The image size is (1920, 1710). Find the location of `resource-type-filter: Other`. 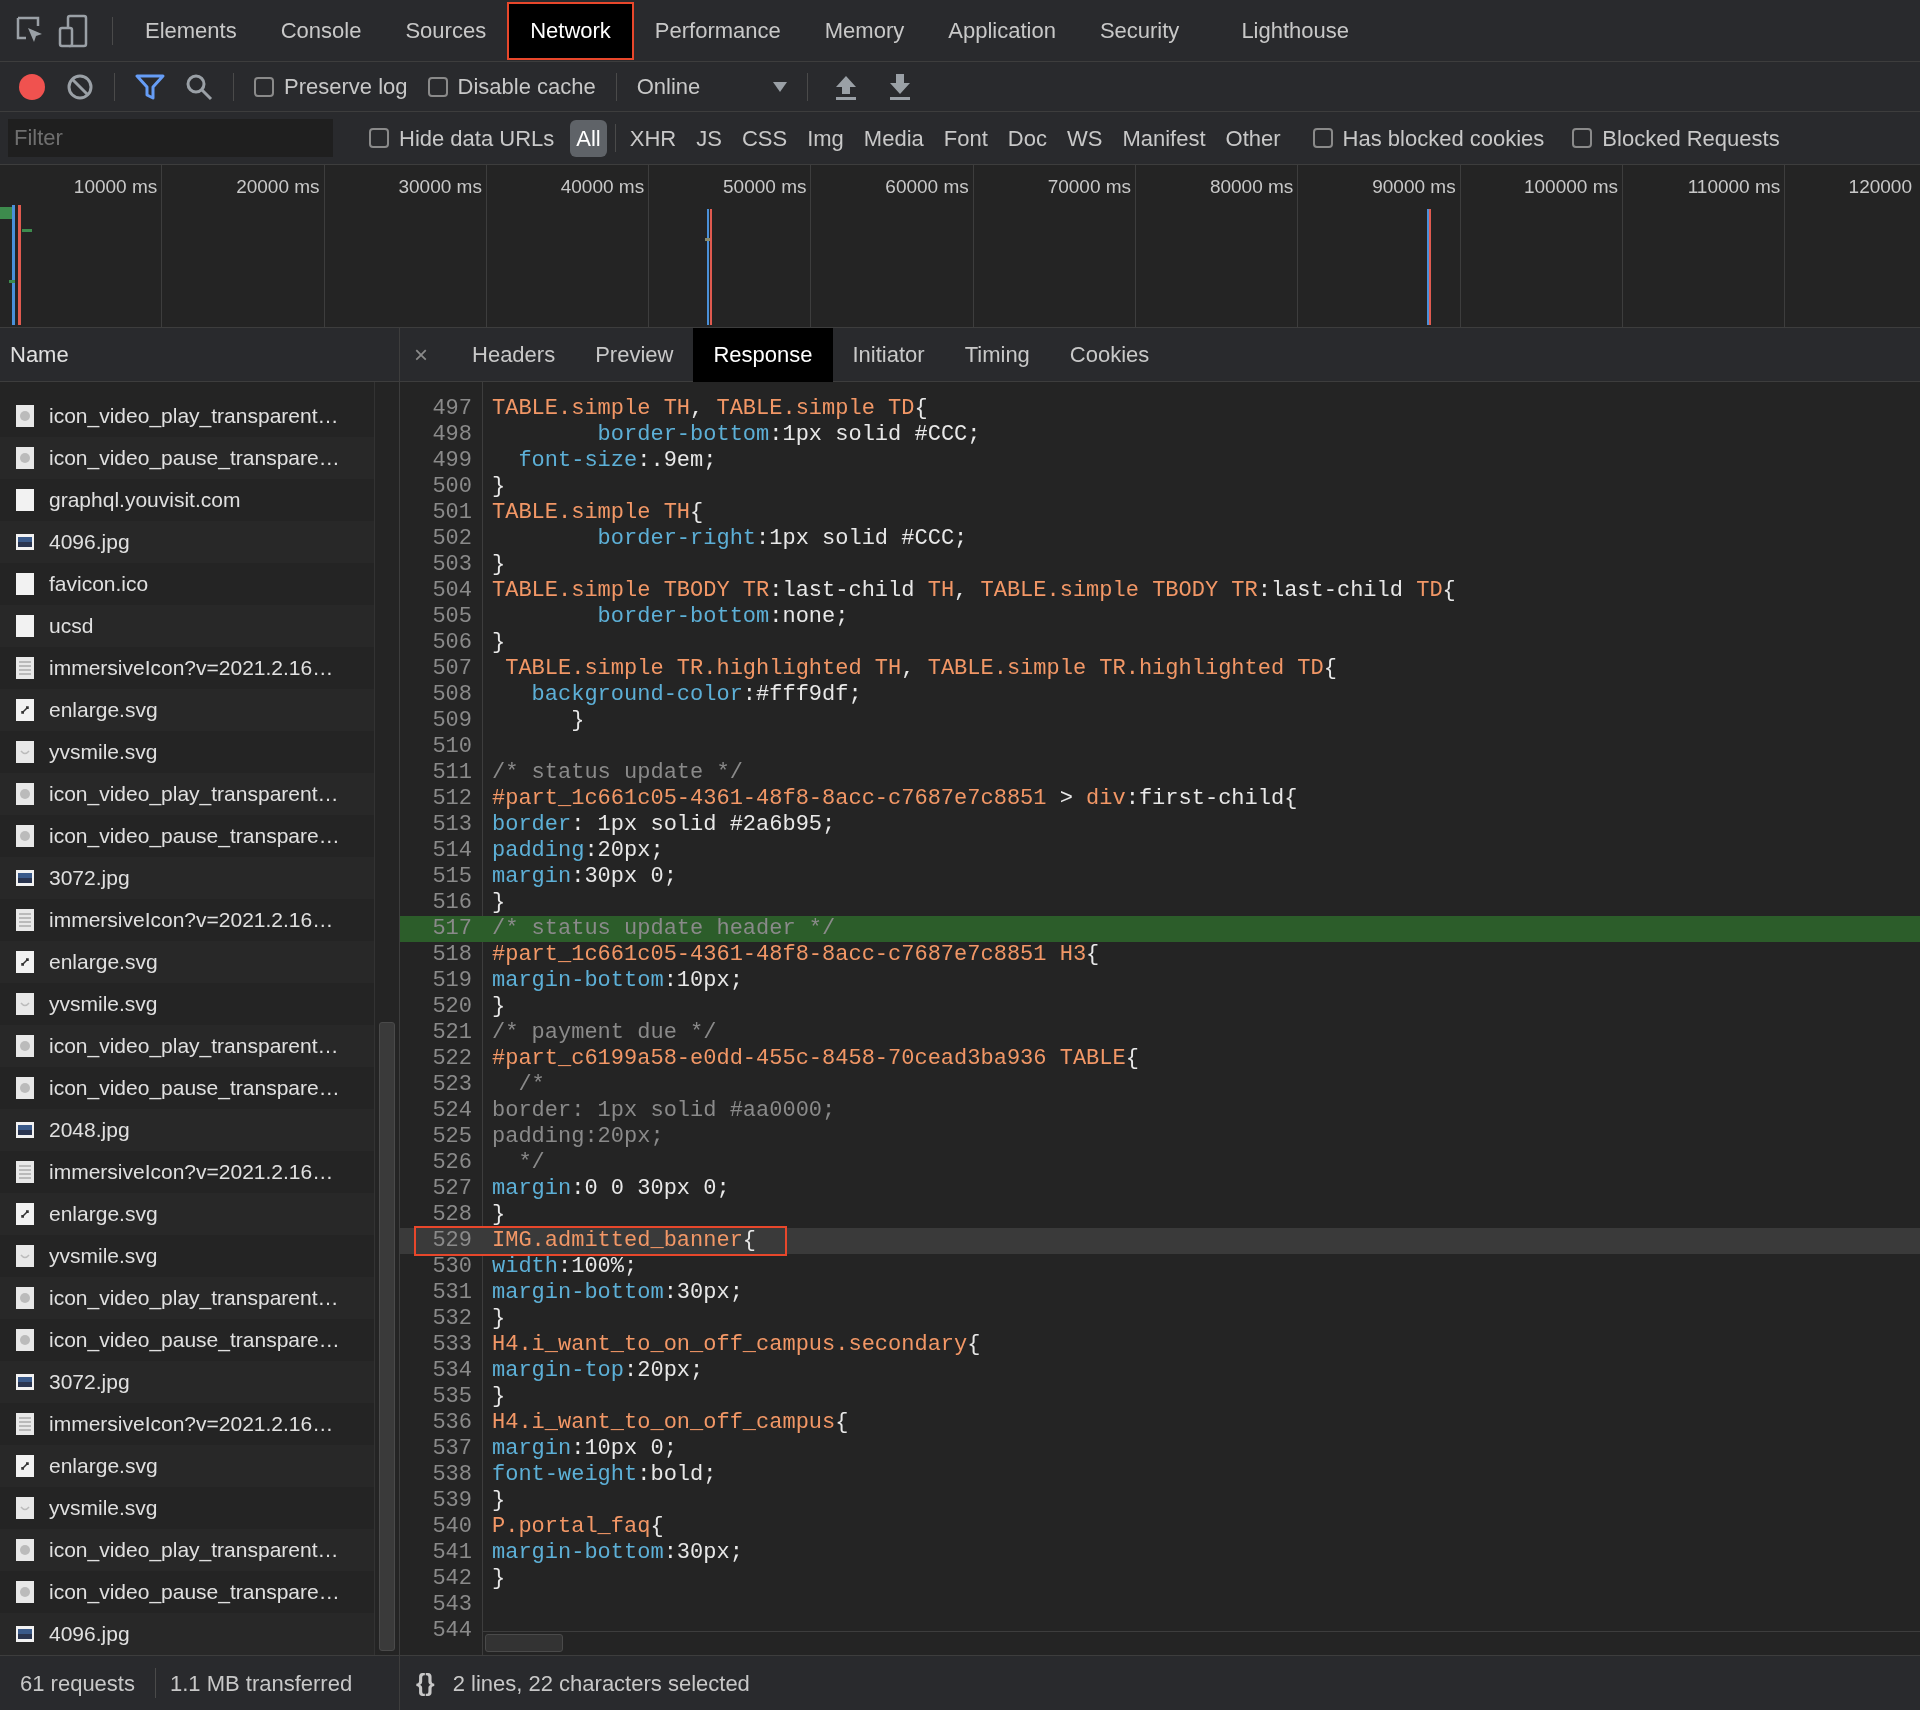

resource-type-filter: Other is located at coordinates (1253, 138).